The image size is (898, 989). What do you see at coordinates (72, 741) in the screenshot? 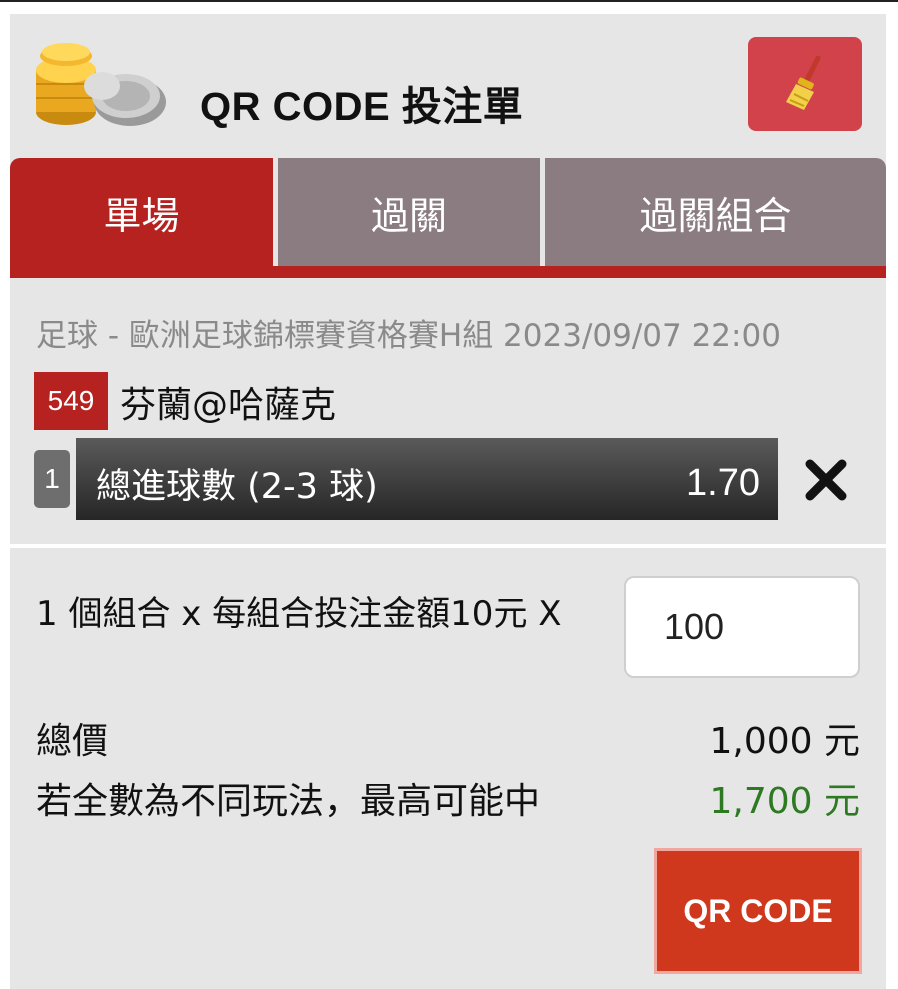
I see `total-label: 總價` at bounding box center [72, 741].